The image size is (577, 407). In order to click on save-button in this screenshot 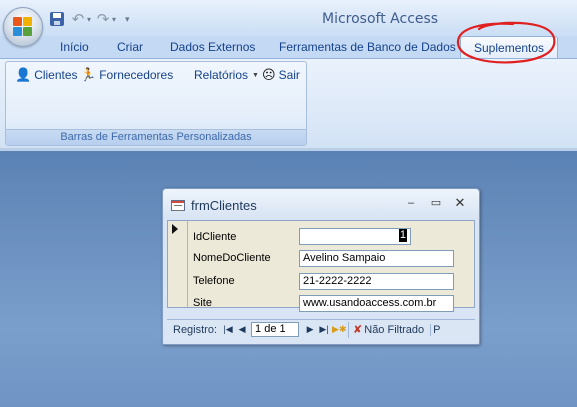, I will do `click(57, 19)`.